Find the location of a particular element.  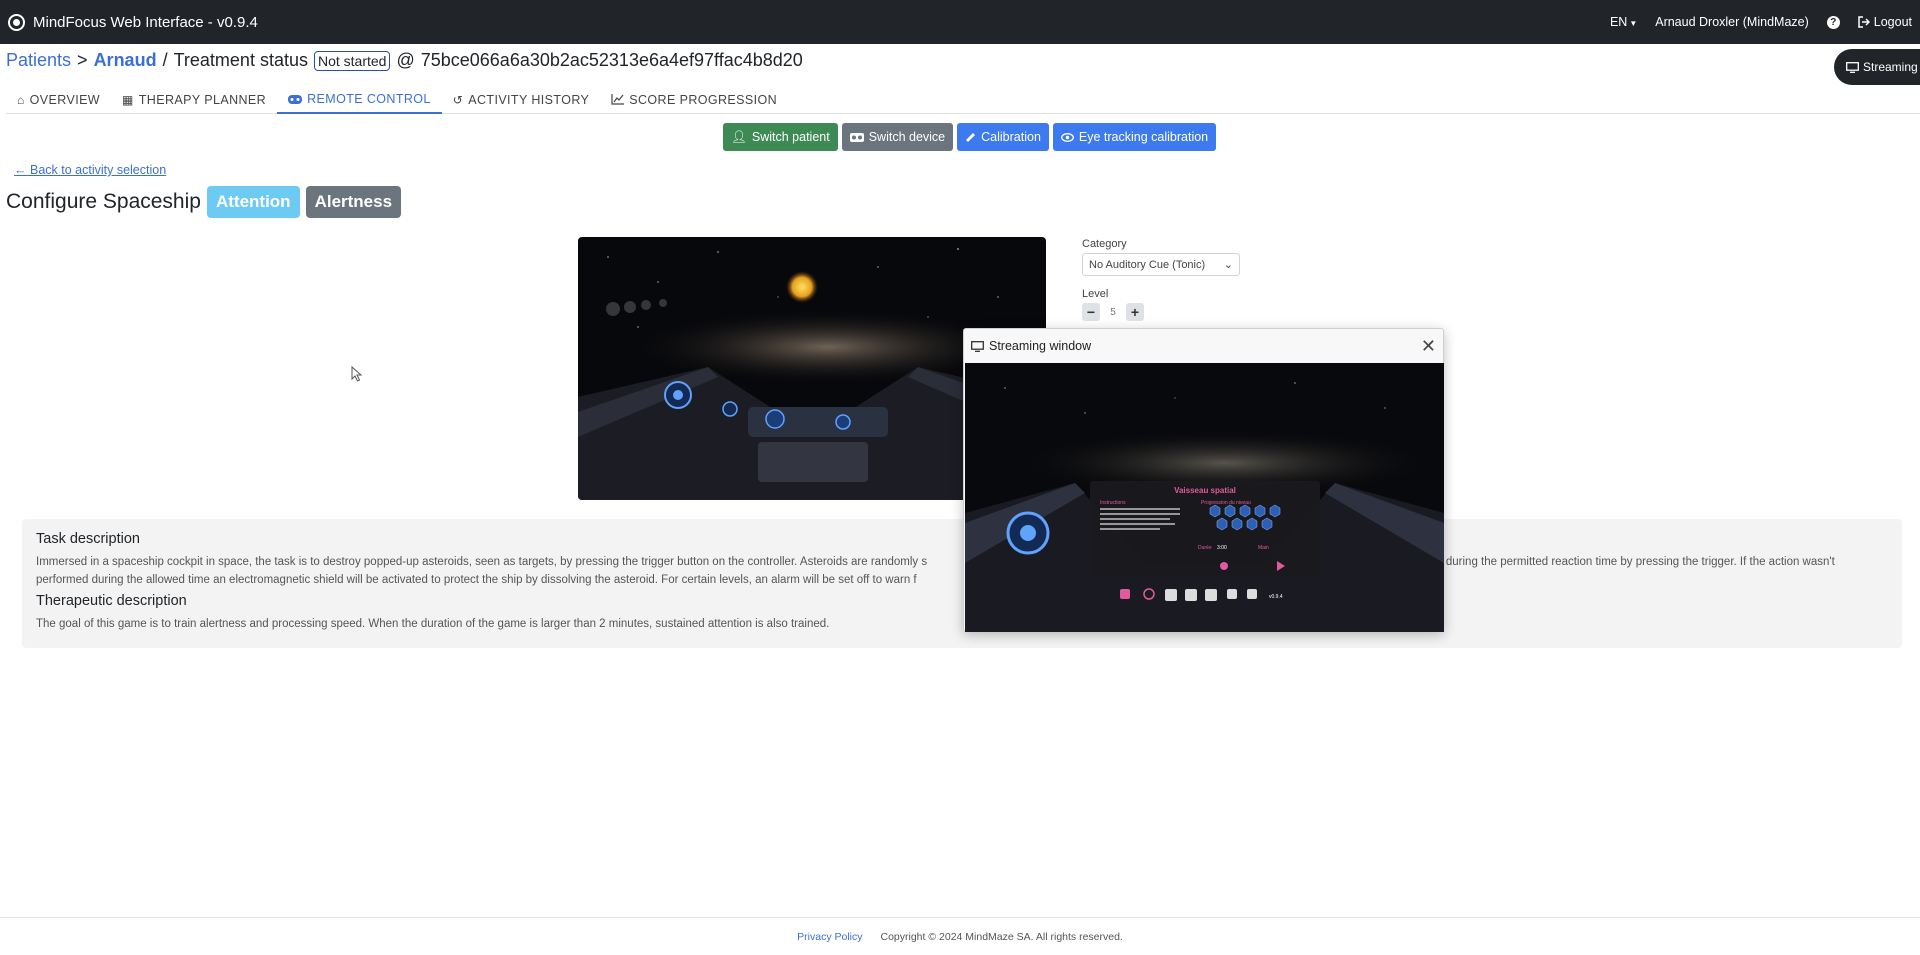

status-badge: Not started is located at coordinates (352, 60).